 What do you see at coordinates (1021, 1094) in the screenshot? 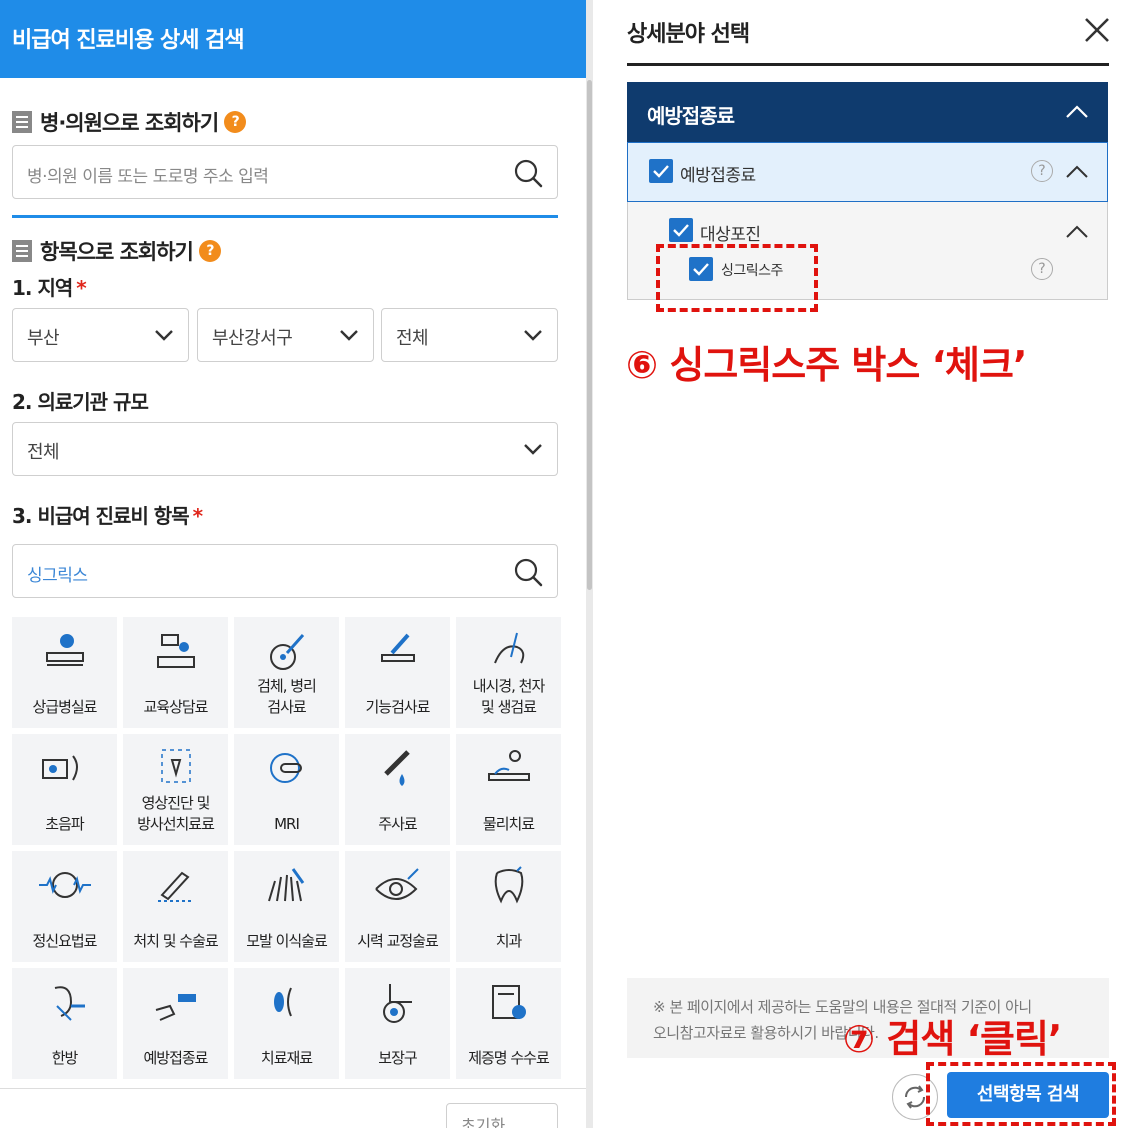
I see `annotation-highlight-button` at bounding box center [1021, 1094].